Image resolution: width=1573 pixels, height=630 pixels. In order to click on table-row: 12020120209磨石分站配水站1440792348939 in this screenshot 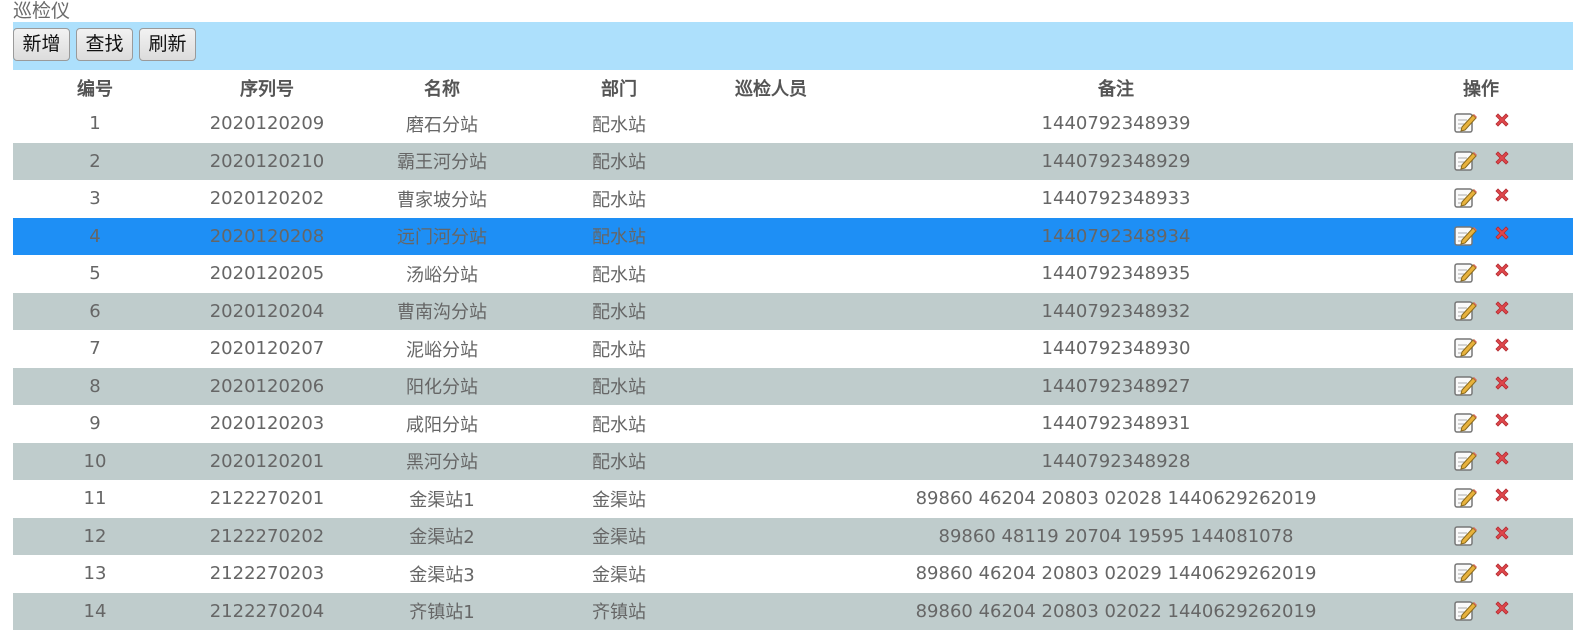, I will do `click(793, 124)`.